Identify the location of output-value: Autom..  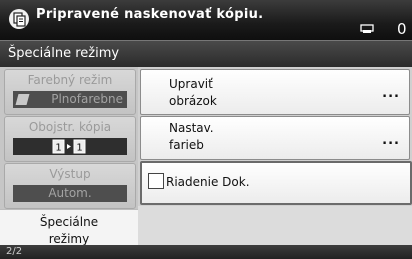
(70, 193).